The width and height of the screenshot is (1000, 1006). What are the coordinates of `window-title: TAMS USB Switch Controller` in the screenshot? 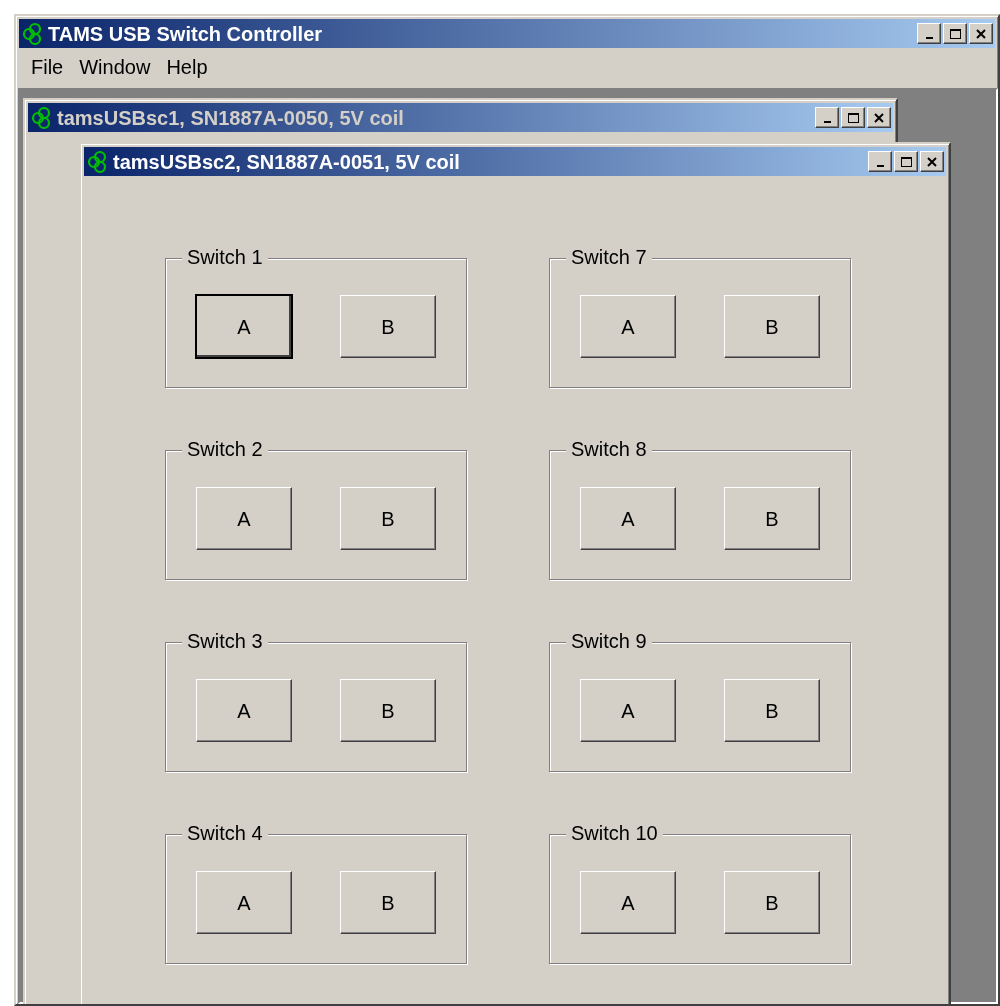 It's located at (186, 34).